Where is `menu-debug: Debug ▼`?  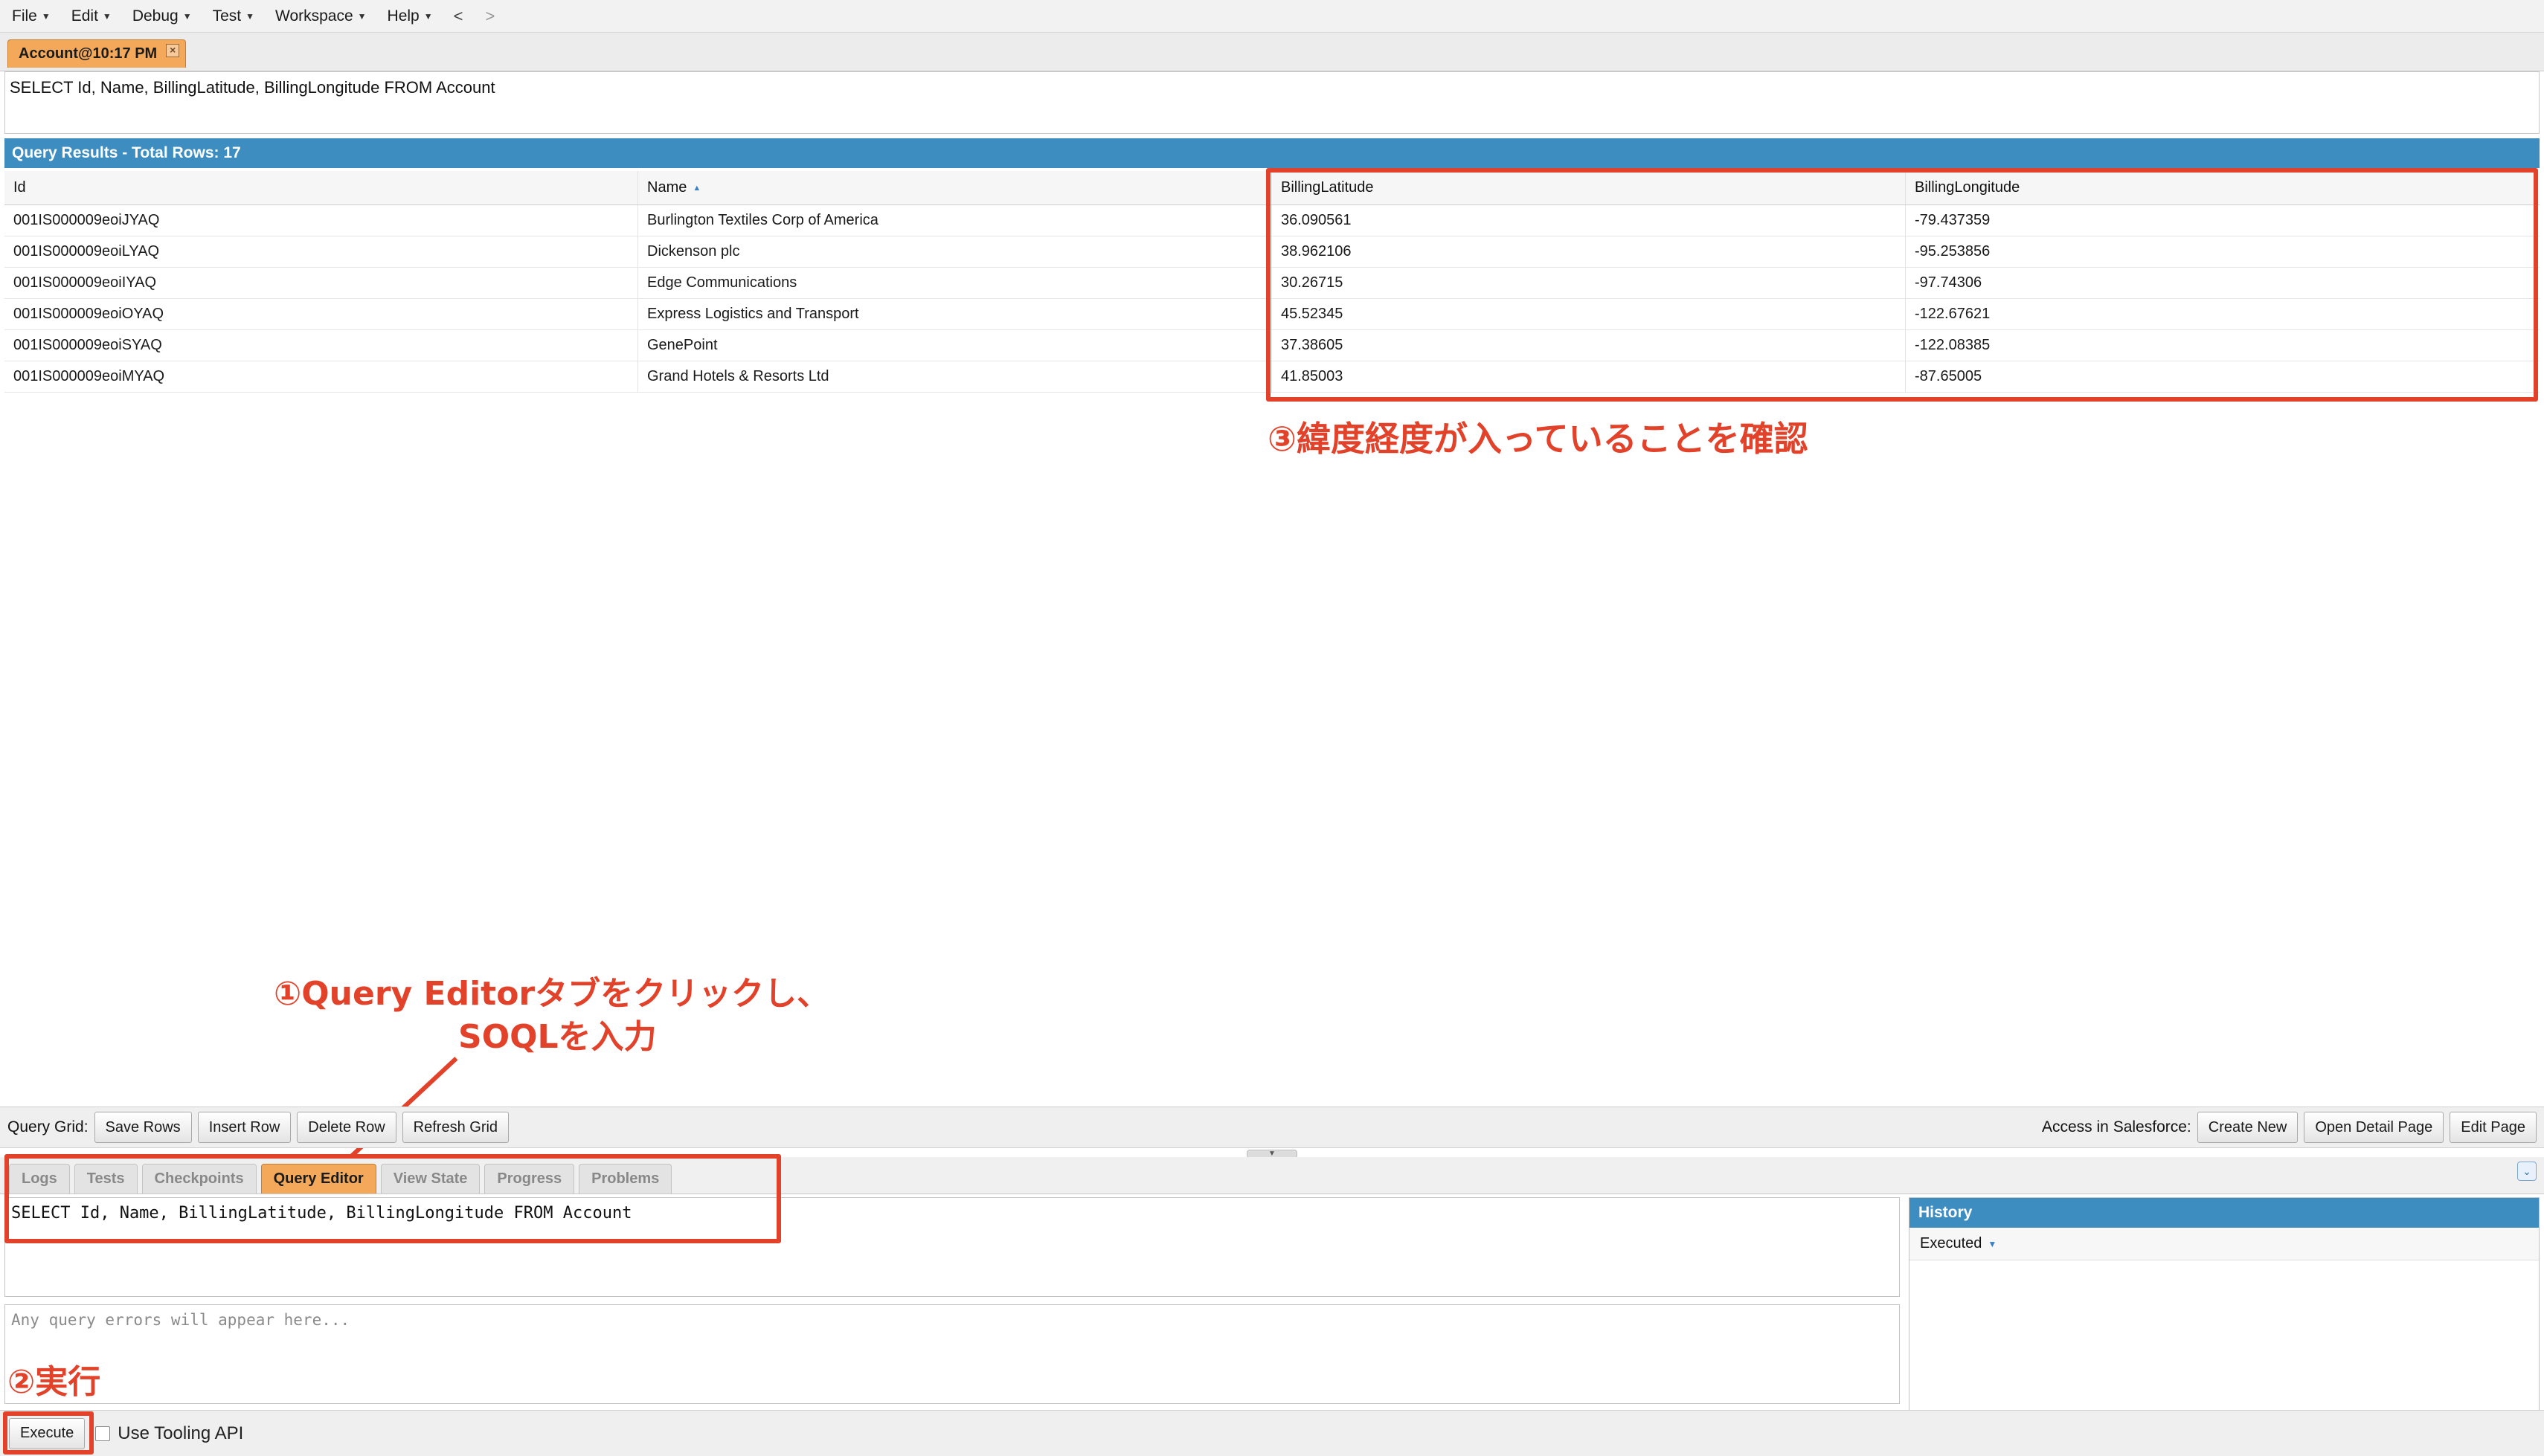 menu-debug: Debug ▼ is located at coordinates (162, 16).